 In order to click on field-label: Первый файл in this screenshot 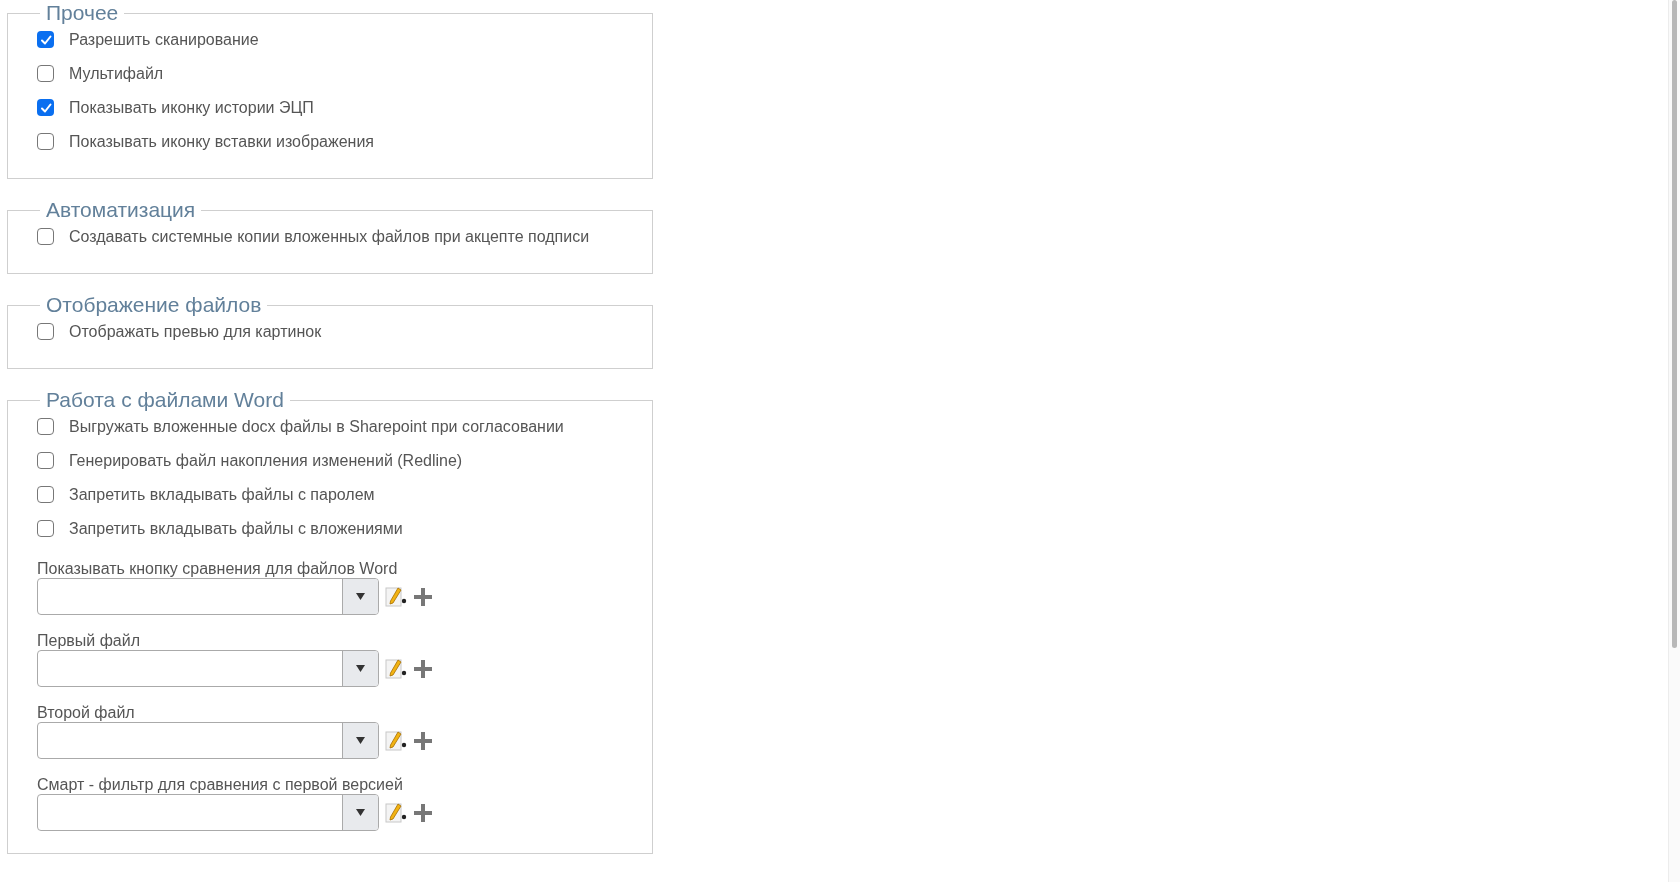, I will do `click(89, 640)`.